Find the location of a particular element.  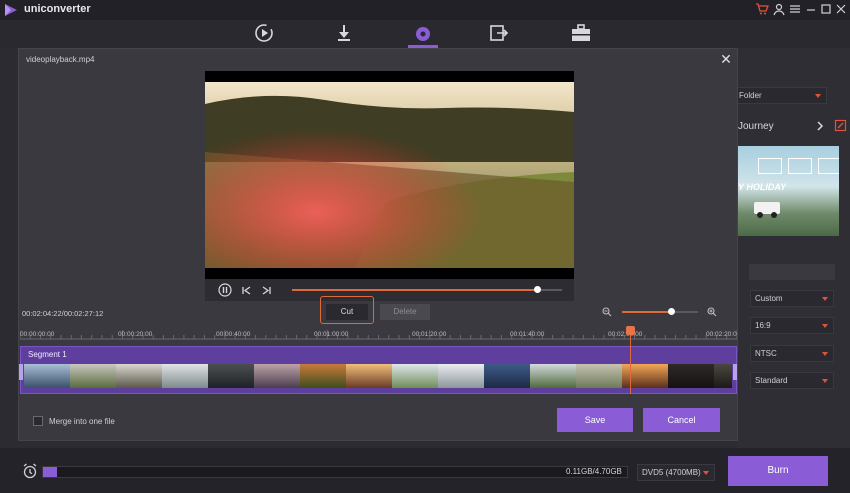

delete-button: Delete is located at coordinates (405, 312).